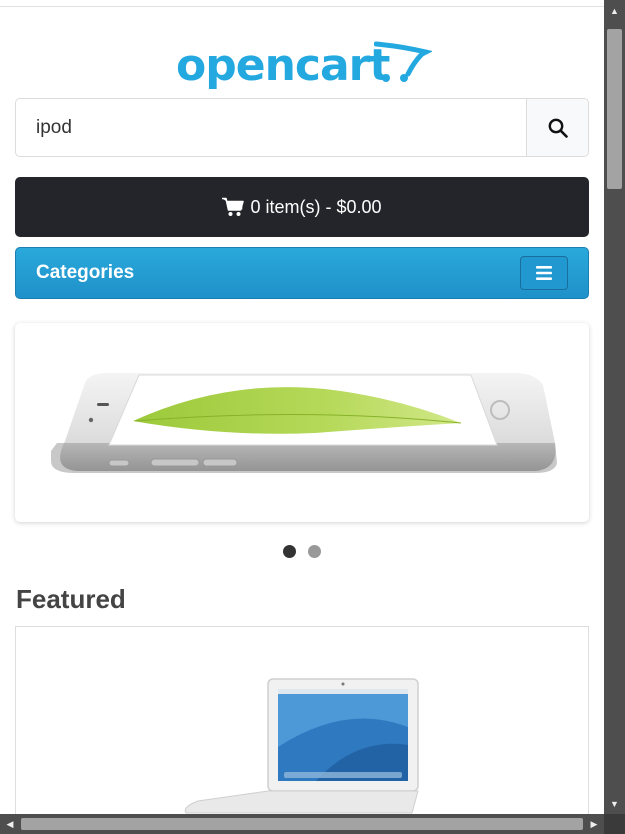 The height and width of the screenshot is (834, 625). I want to click on search-button, so click(557, 127).